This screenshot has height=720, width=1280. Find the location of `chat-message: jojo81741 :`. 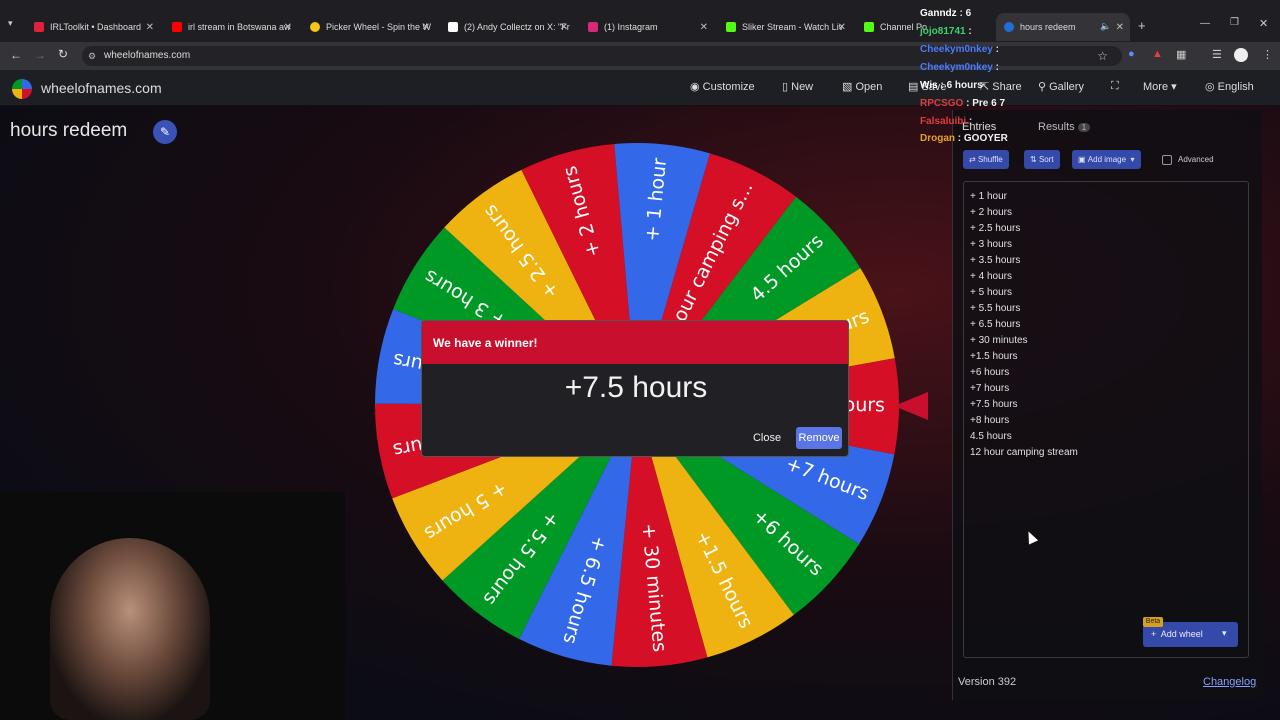

chat-message: jojo81741 : is located at coordinates (946, 31).